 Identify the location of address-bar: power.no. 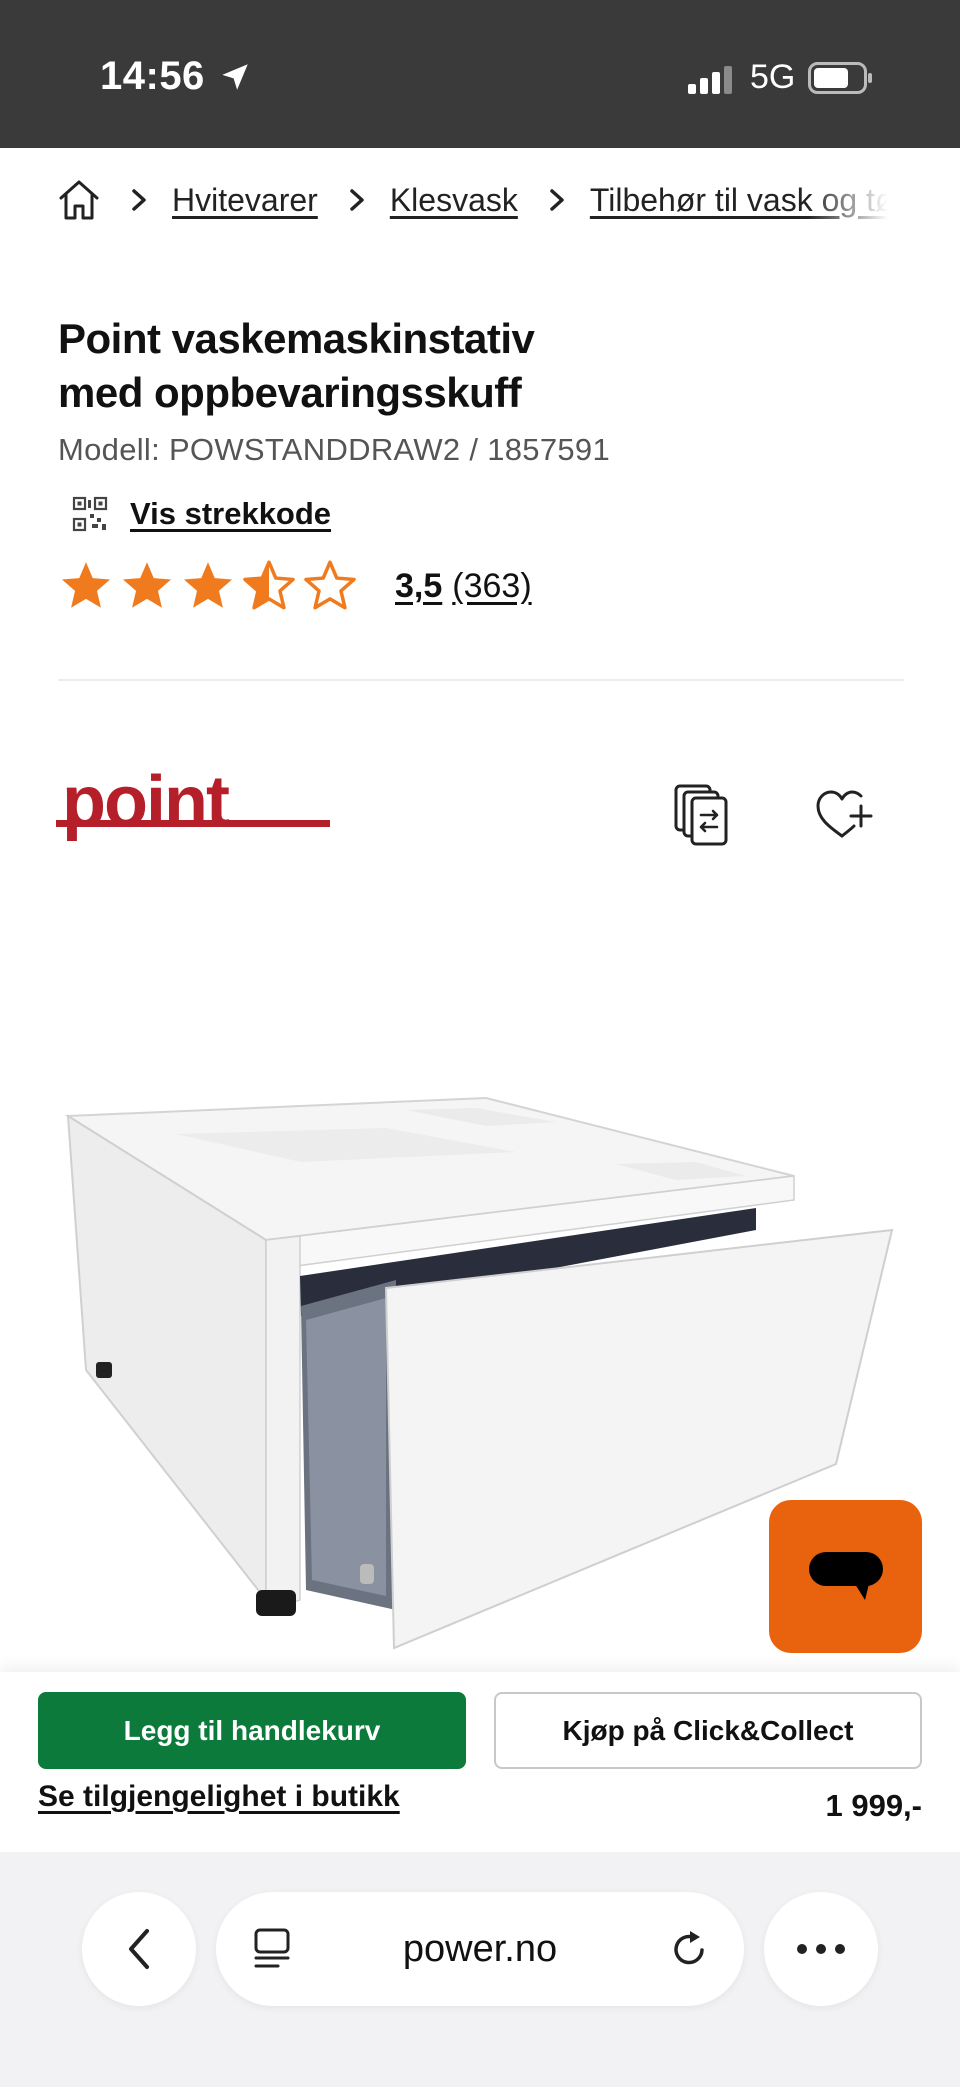
(480, 1949).